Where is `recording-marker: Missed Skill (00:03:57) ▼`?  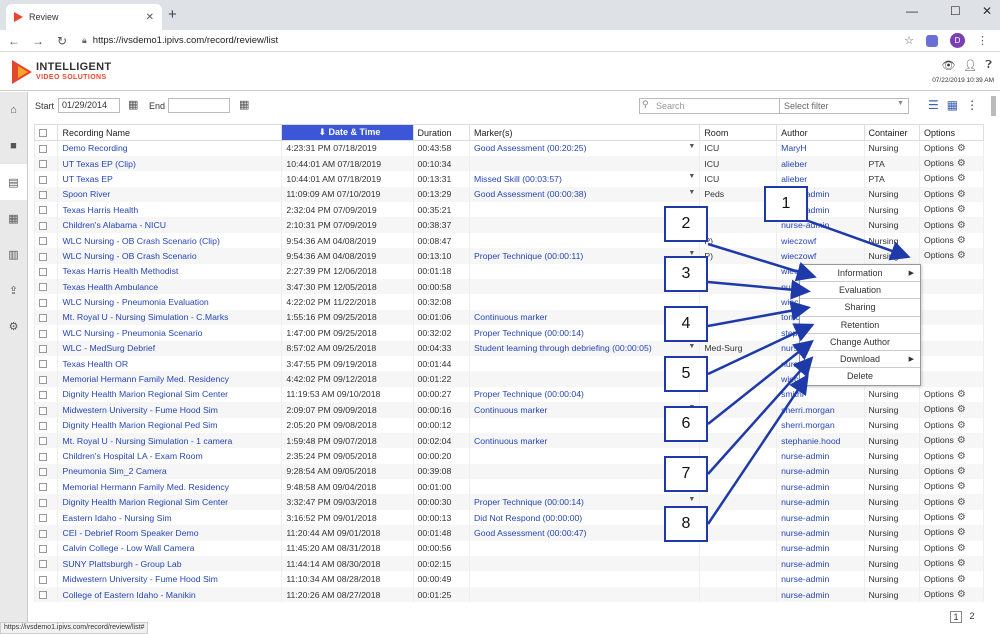 recording-marker: Missed Skill (00:03:57) ▼ is located at coordinates (584, 179).